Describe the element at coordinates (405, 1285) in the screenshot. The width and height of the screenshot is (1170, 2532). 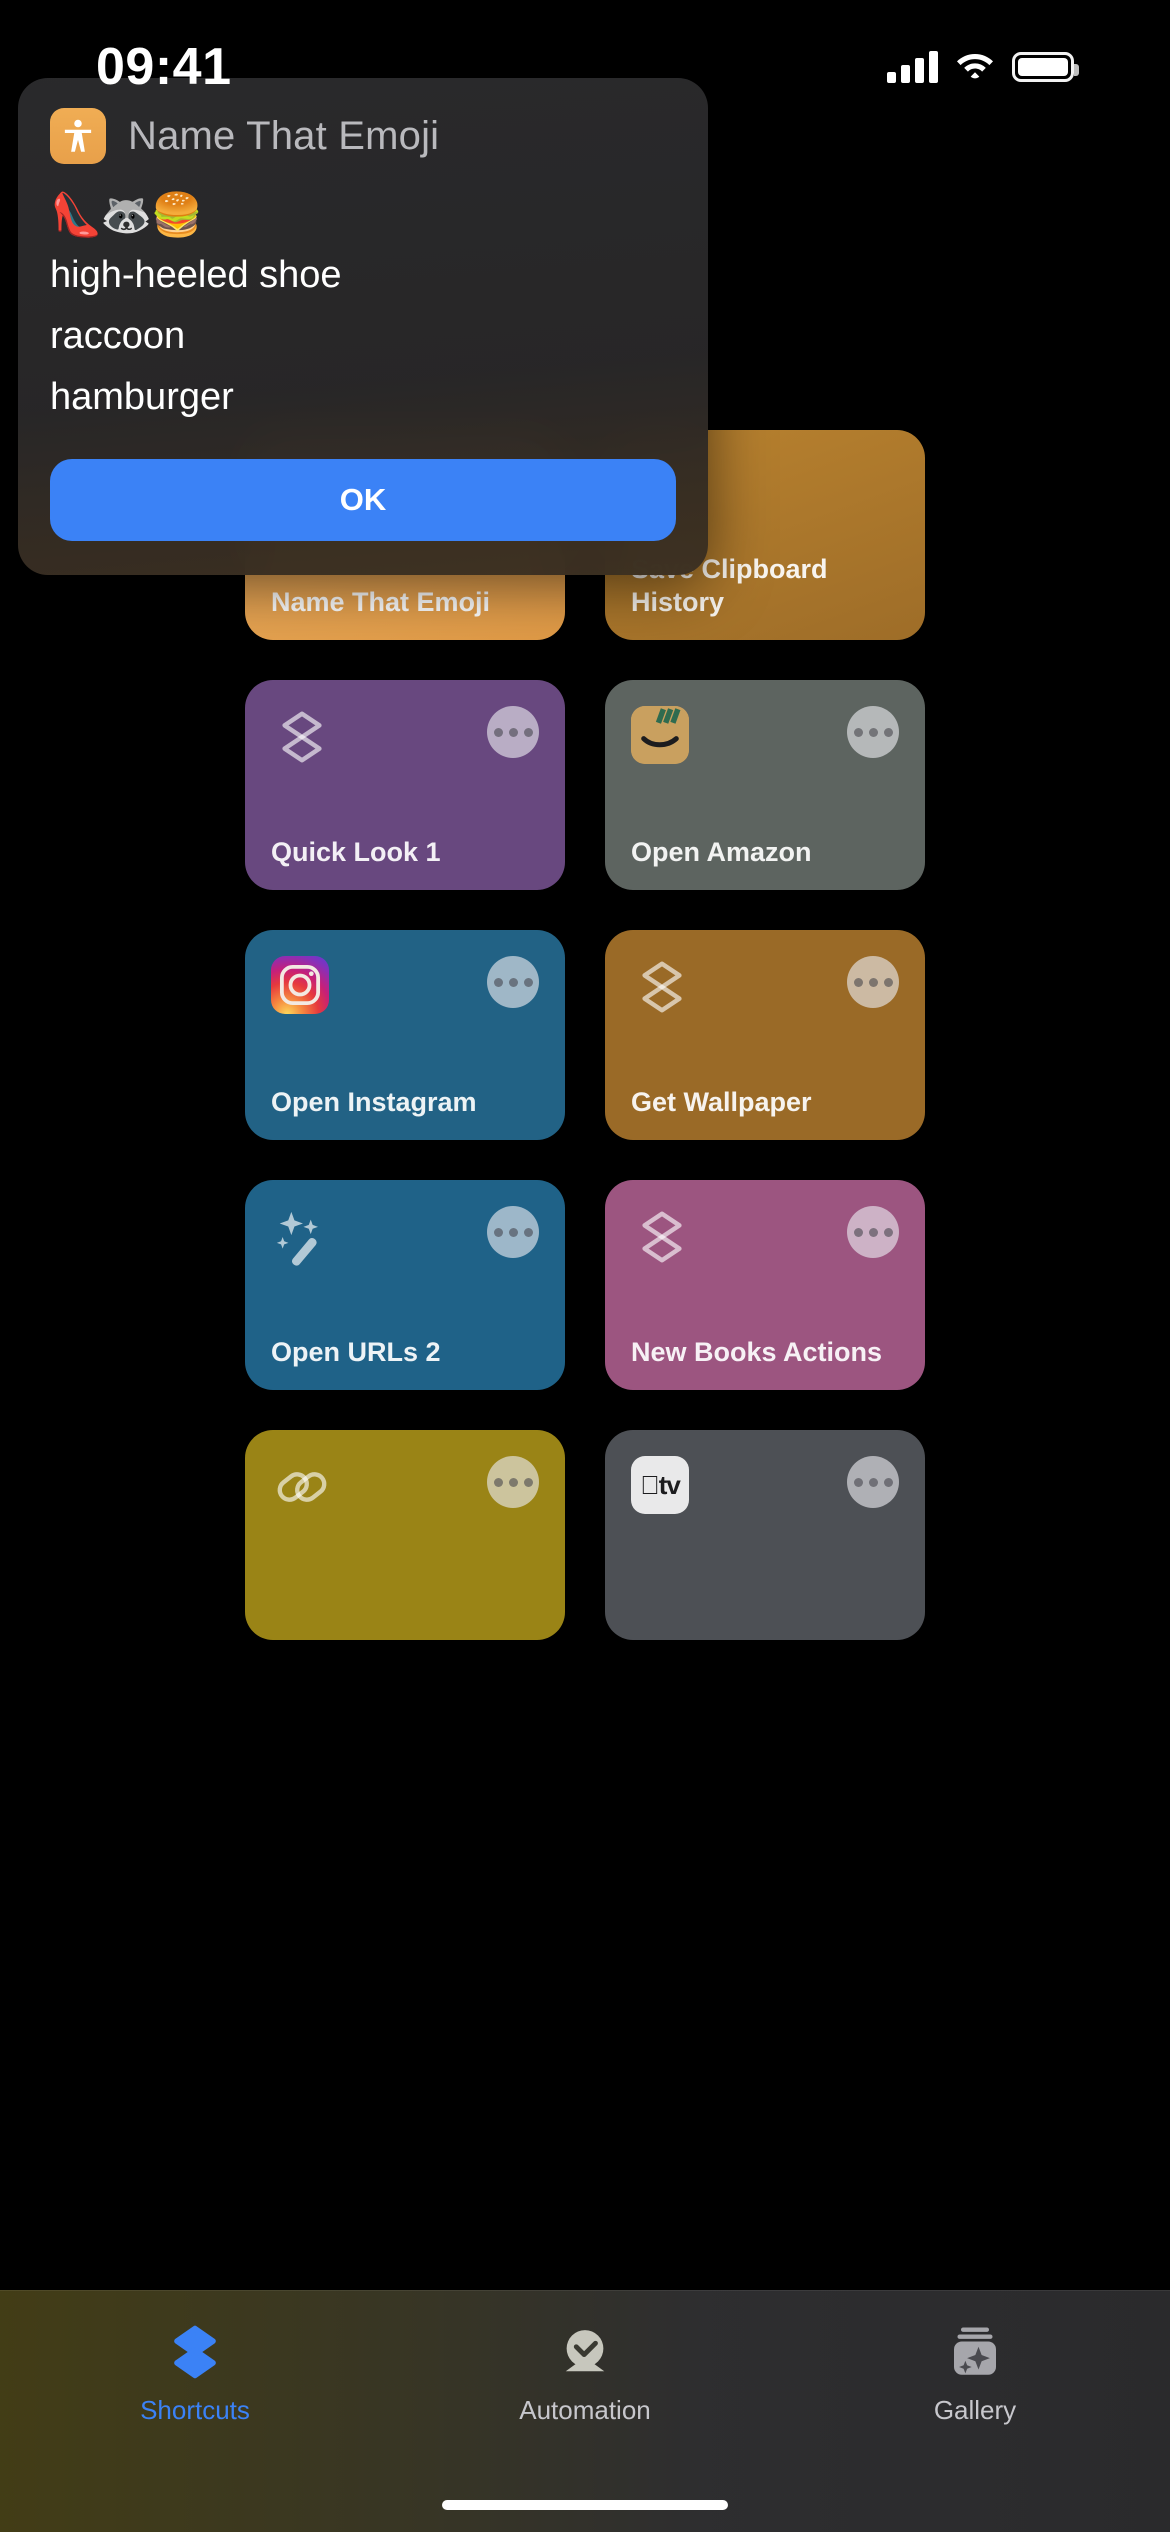
I see `shortcut-card: Open URLs 2` at that location.